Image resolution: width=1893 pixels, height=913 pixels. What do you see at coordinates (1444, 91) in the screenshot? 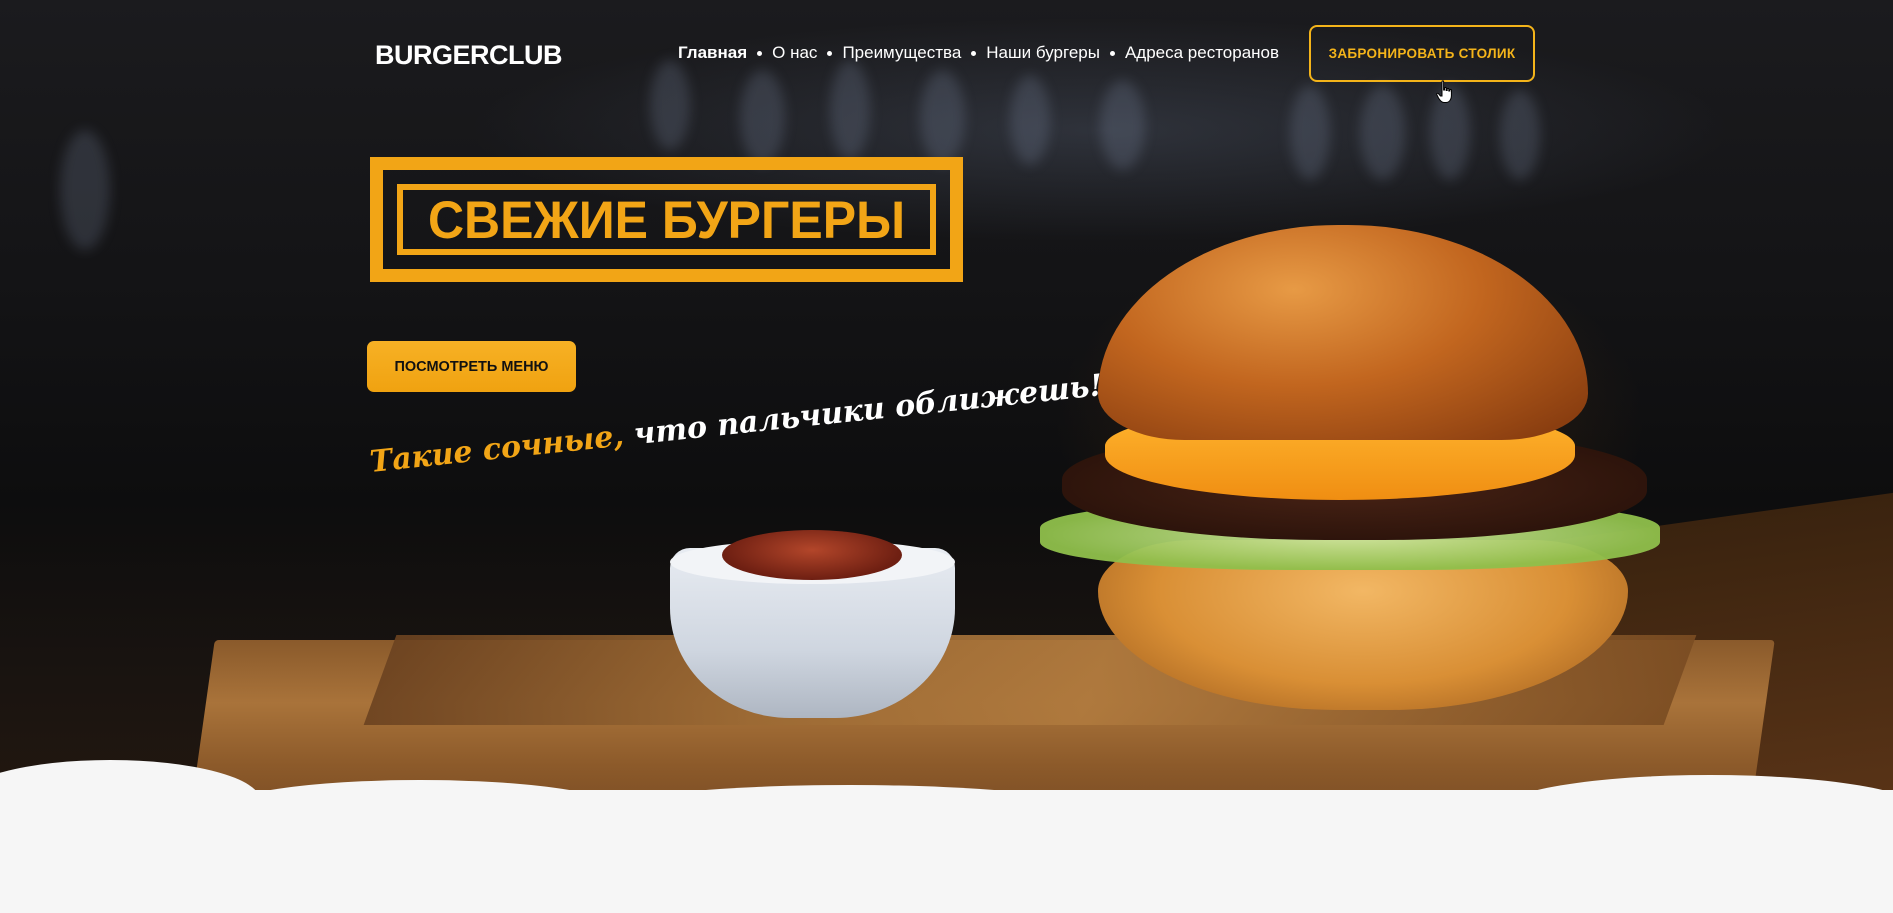
I see `hand-pointer-icon` at bounding box center [1444, 91].